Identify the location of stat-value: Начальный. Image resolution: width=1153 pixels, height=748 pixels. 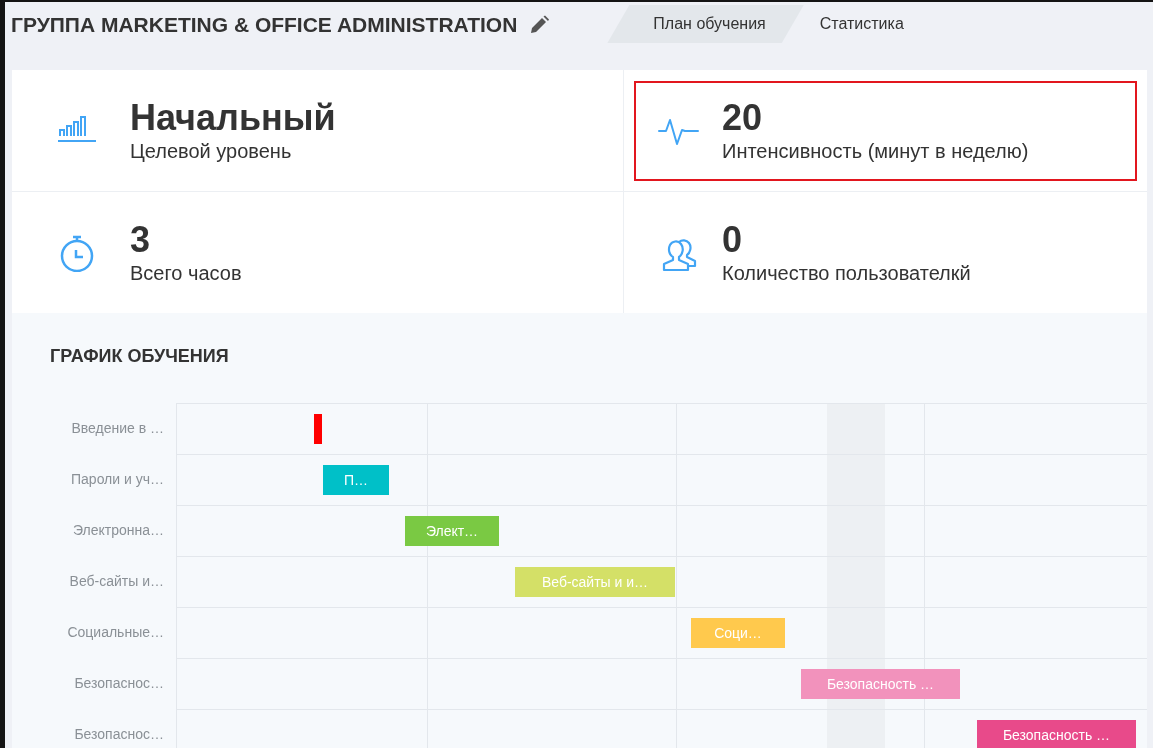
(233, 117).